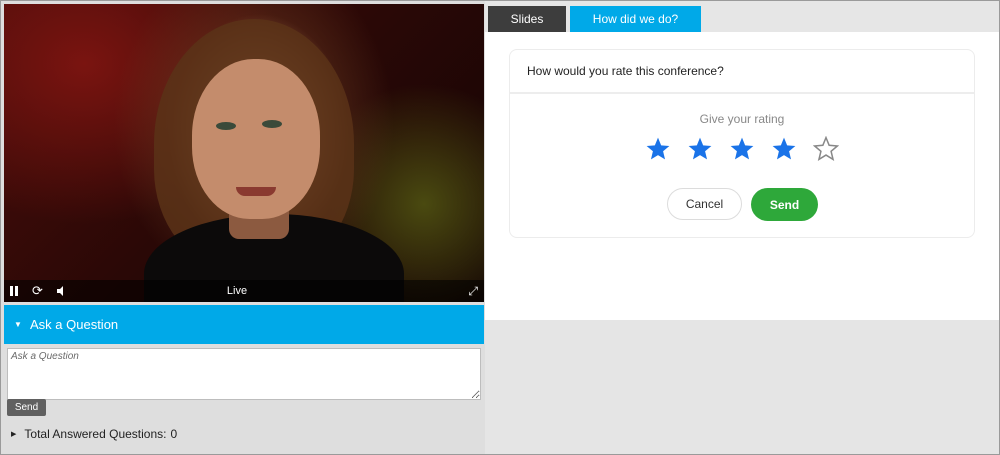 Image resolution: width=1000 pixels, height=455 pixels. I want to click on tab-slides: Slides, so click(527, 19).